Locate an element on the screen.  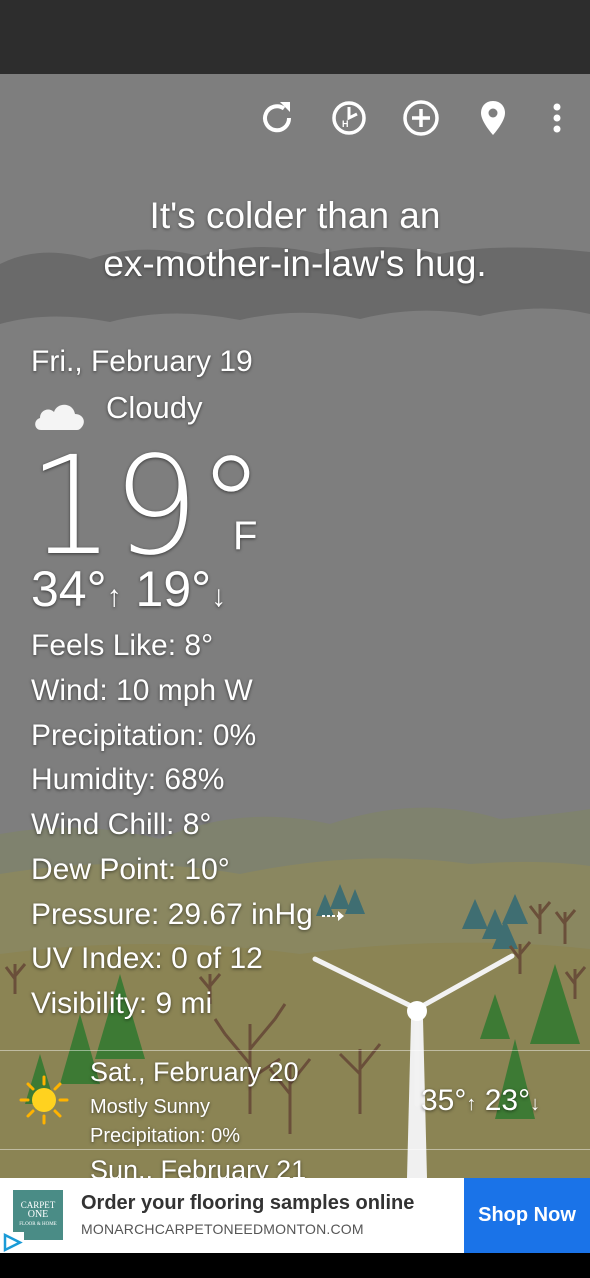
adchoices-button is located at coordinates (12, 1242).